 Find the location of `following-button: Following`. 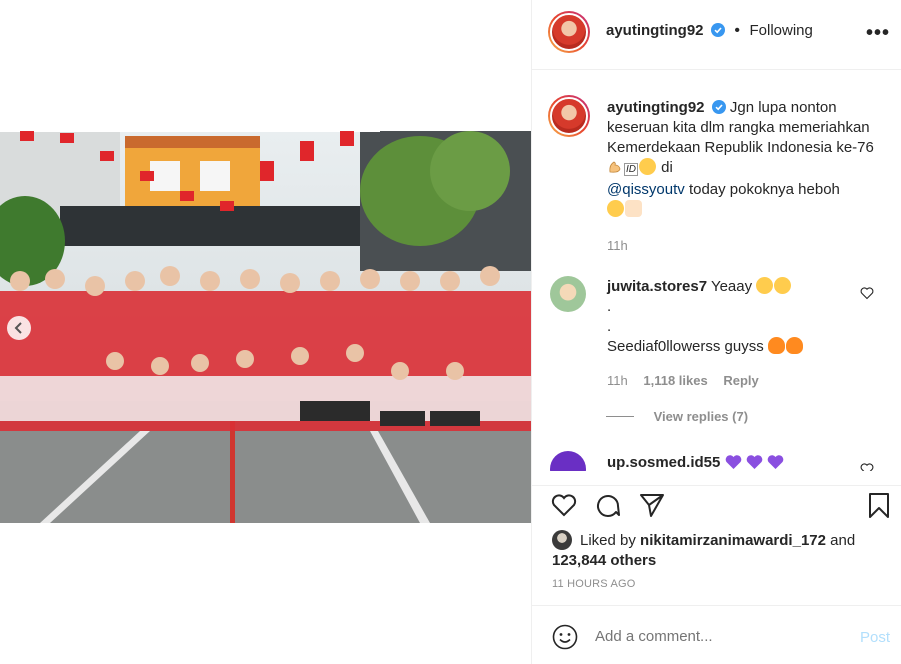

following-button: Following is located at coordinates (780, 30).